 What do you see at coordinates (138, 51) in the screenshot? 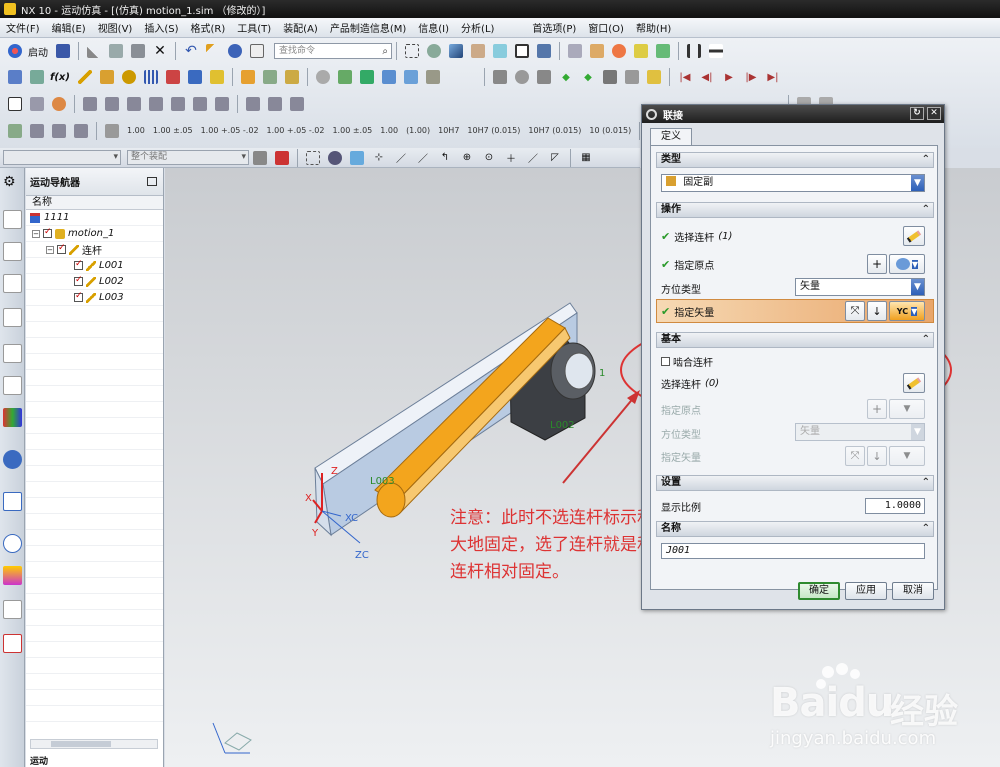
I see `paste-icon` at bounding box center [138, 51].